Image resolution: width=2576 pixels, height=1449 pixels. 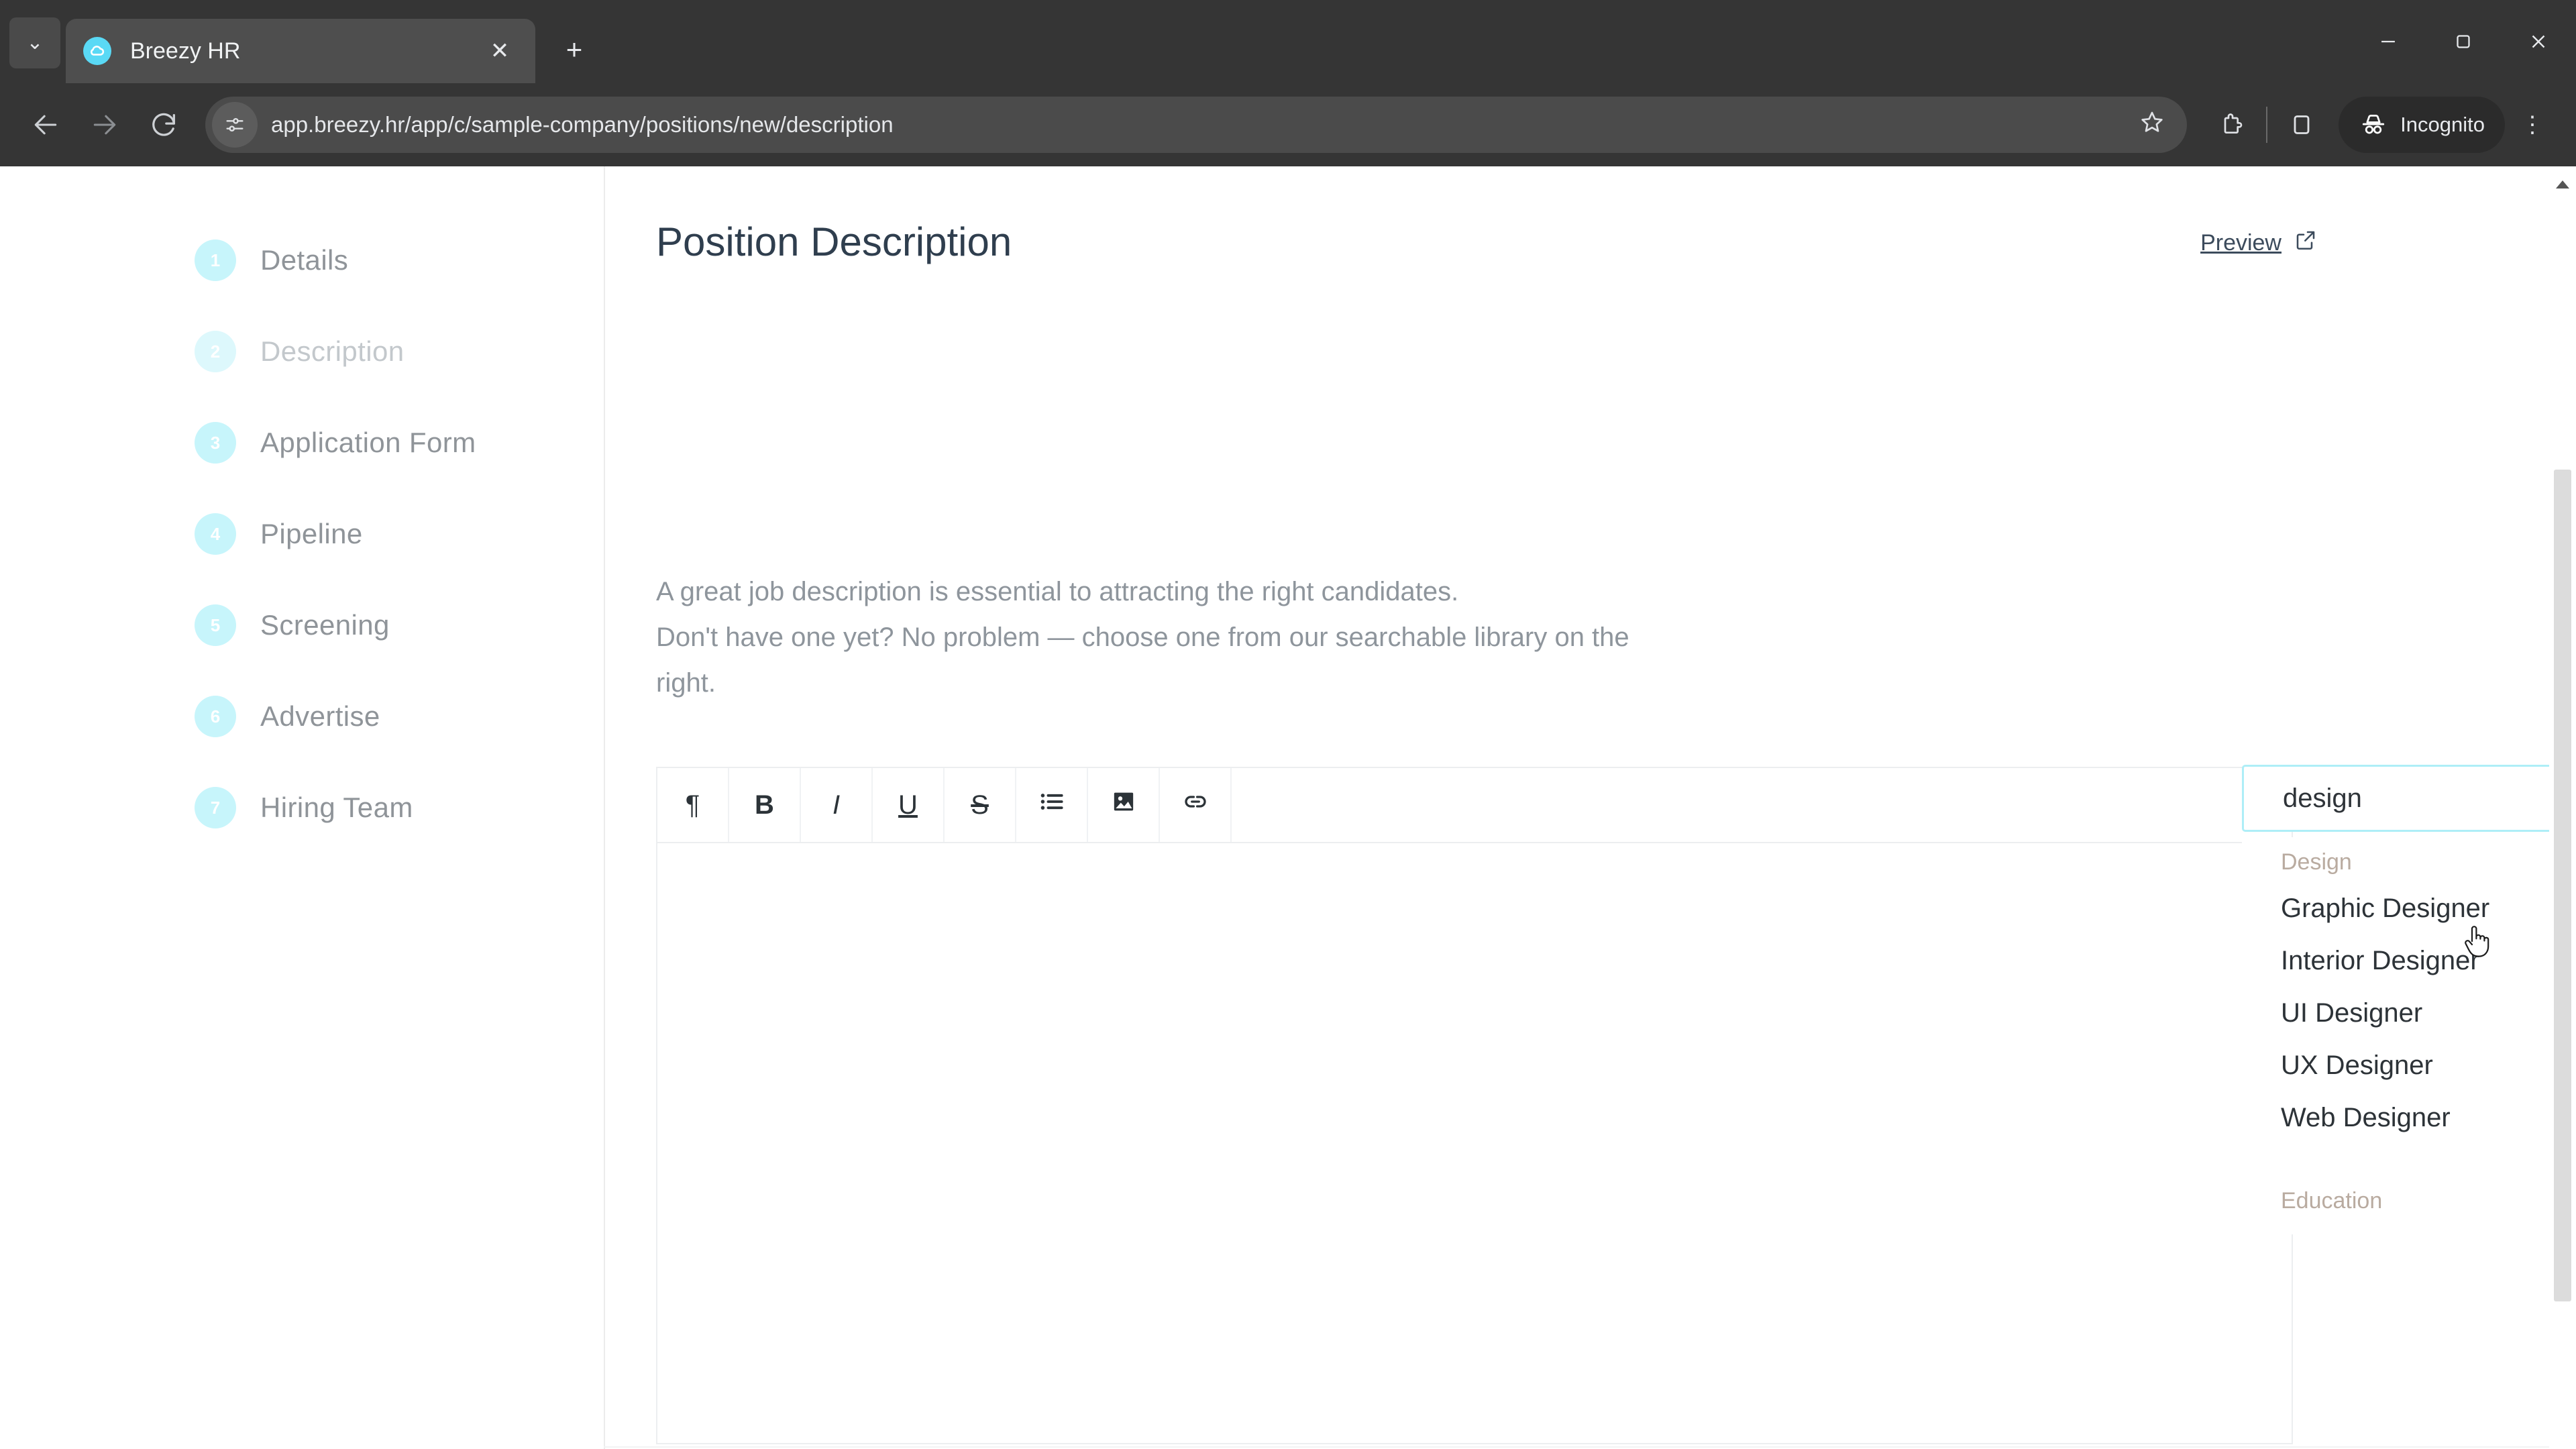 I want to click on breezy-cloud-icon, so click(x=97, y=51).